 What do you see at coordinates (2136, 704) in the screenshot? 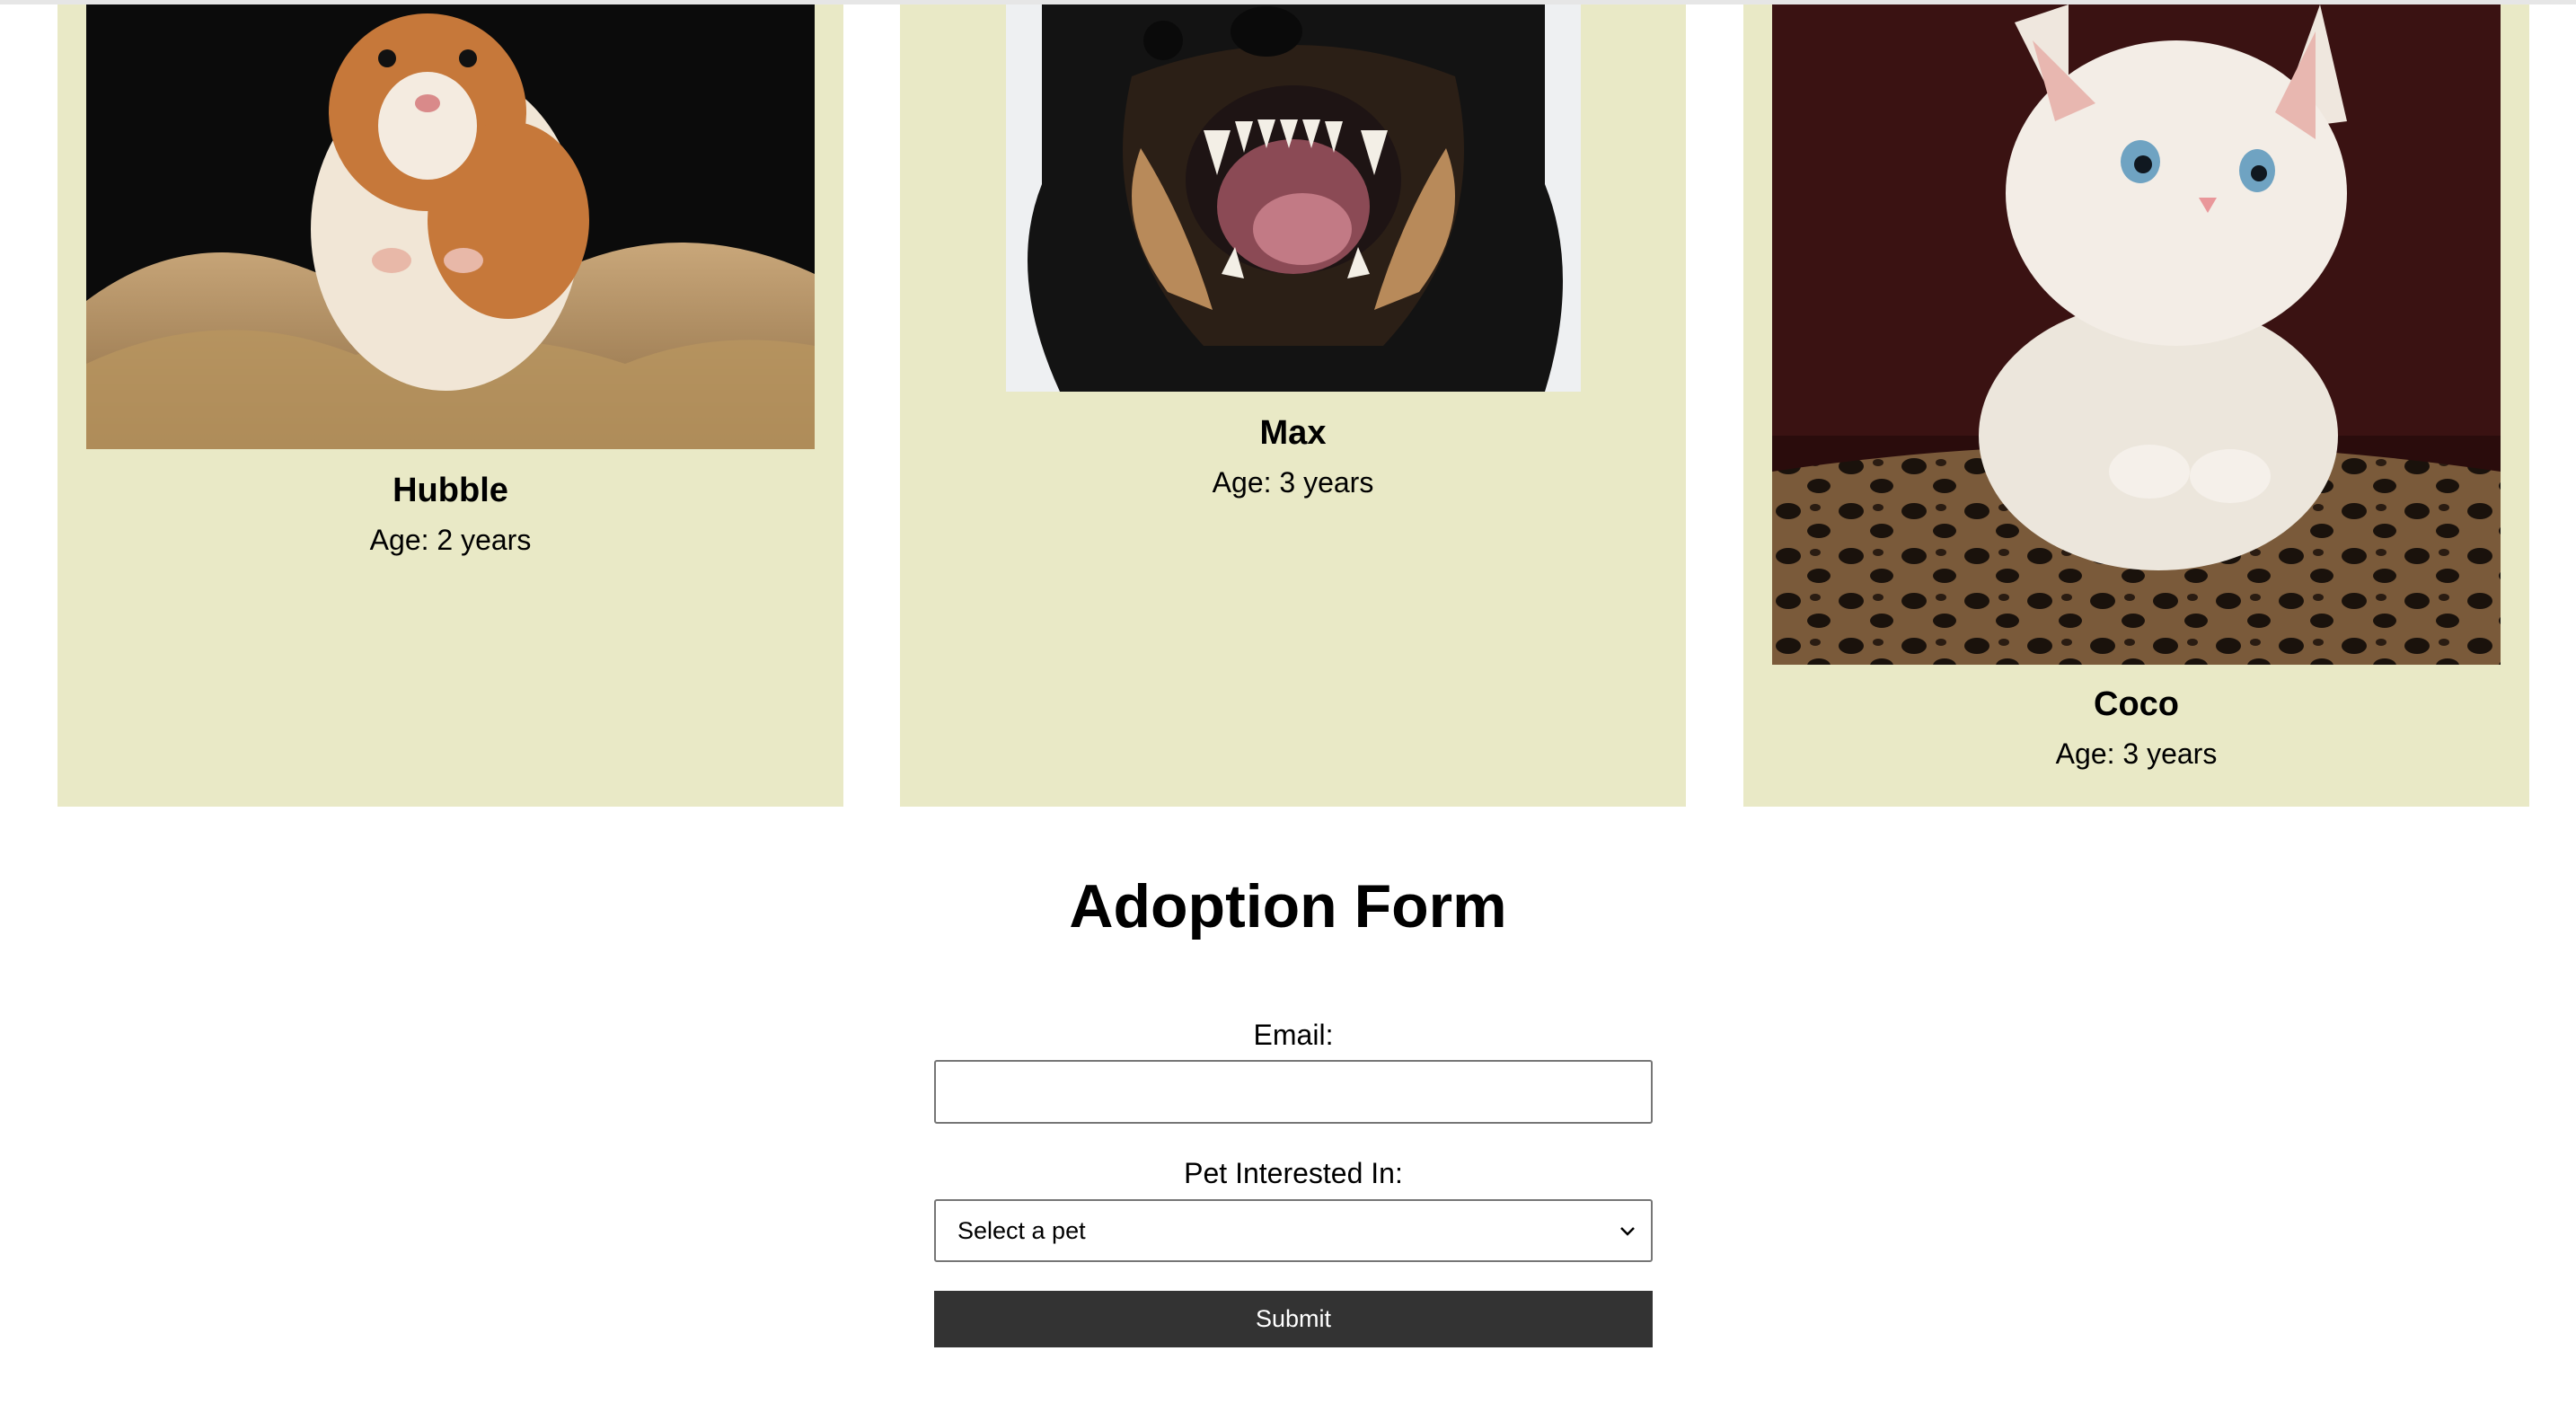
I see `pet-name: Coco` at bounding box center [2136, 704].